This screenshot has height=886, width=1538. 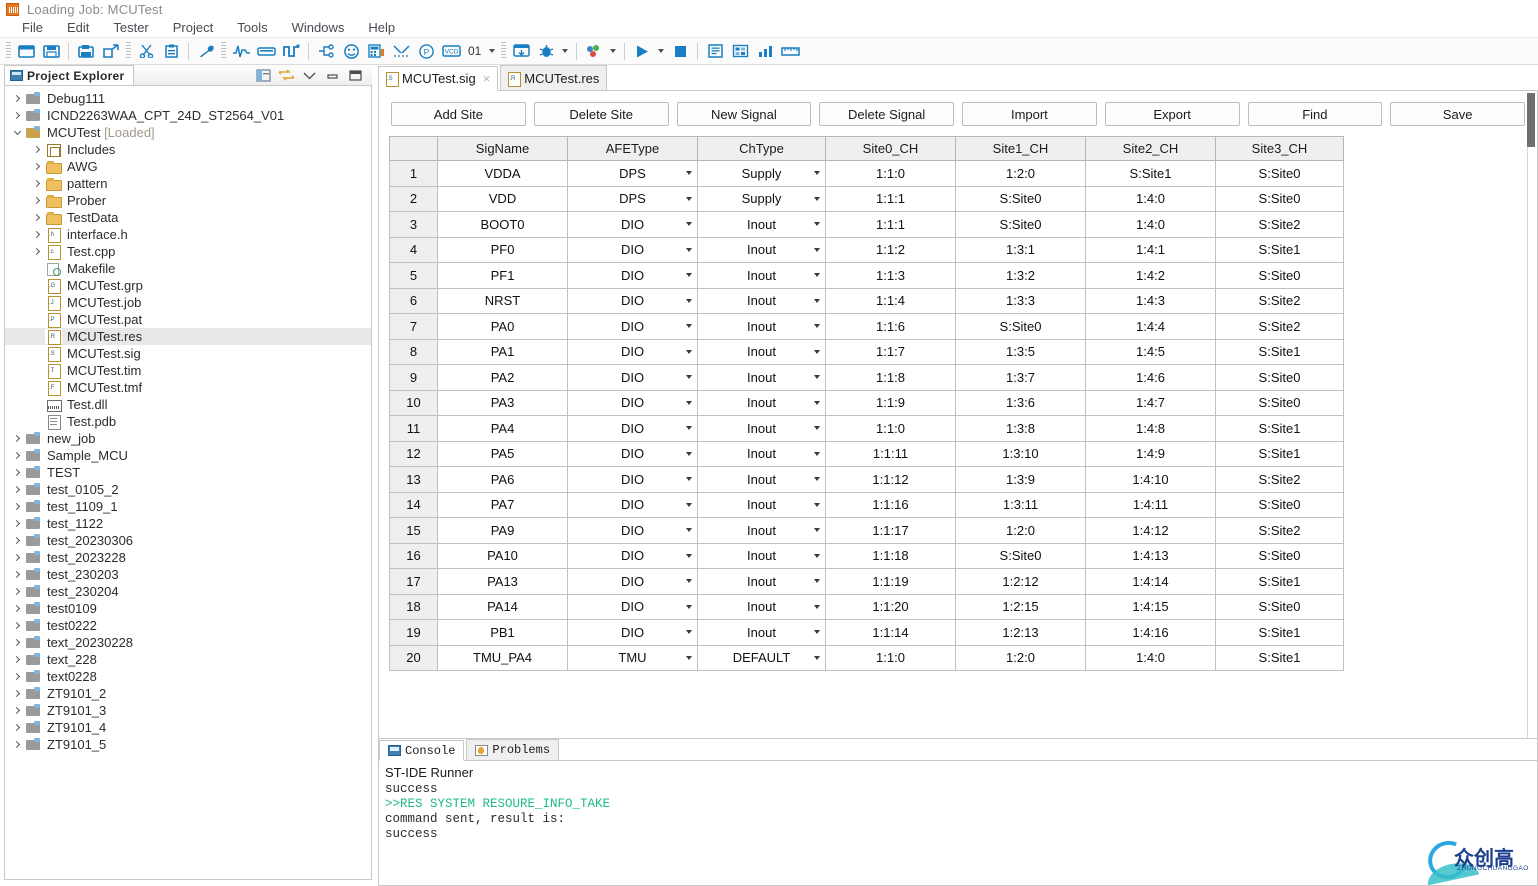 What do you see at coordinates (355, 75) in the screenshot?
I see `maximize-icon` at bounding box center [355, 75].